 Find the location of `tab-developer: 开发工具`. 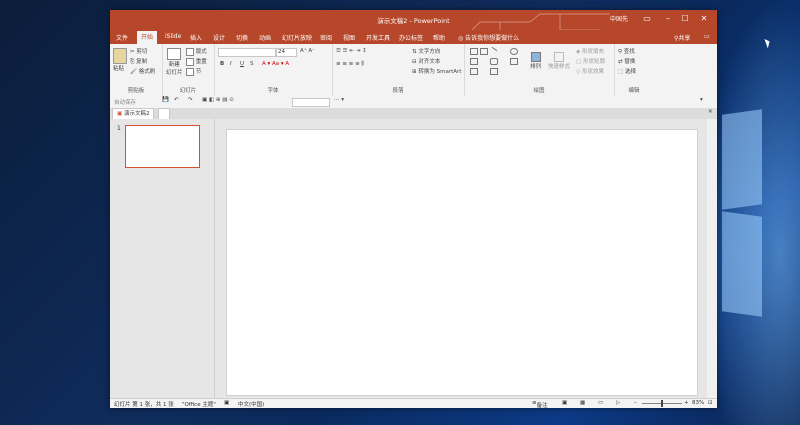

tab-developer: 开发工具 is located at coordinates (378, 37).